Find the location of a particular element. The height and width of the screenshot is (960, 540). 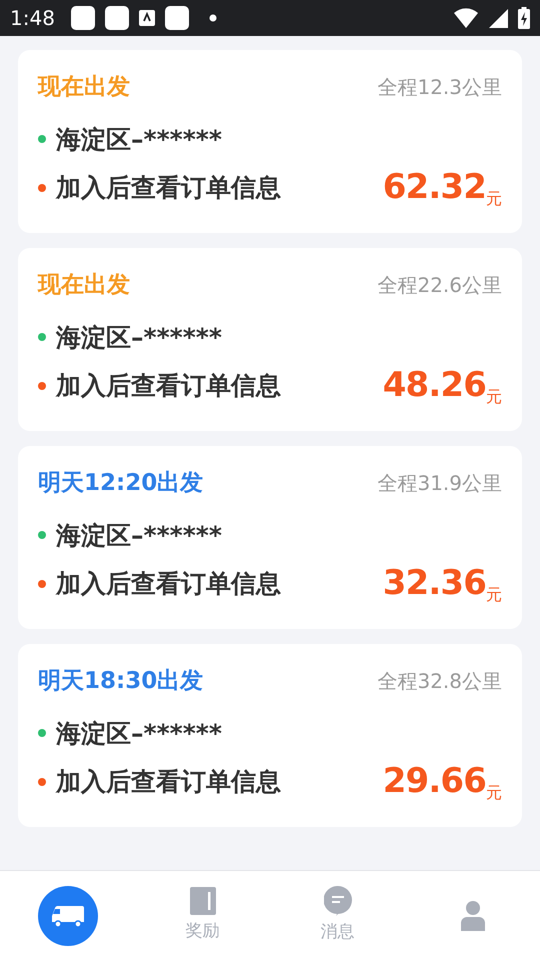

signal-icon is located at coordinates (498, 18).